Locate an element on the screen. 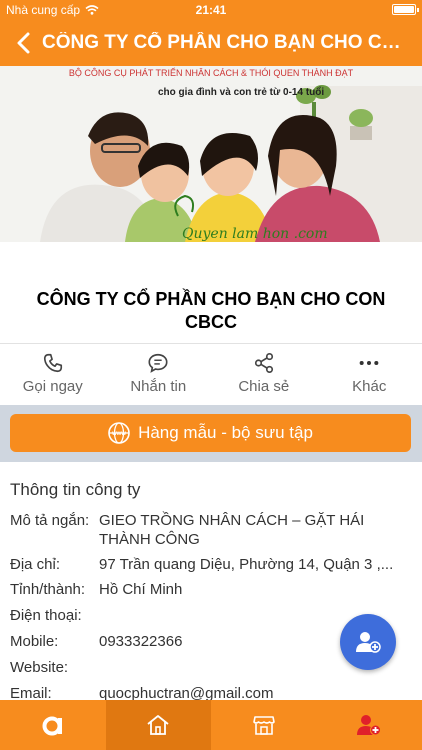  brand-a-icon is located at coordinates (52, 726).